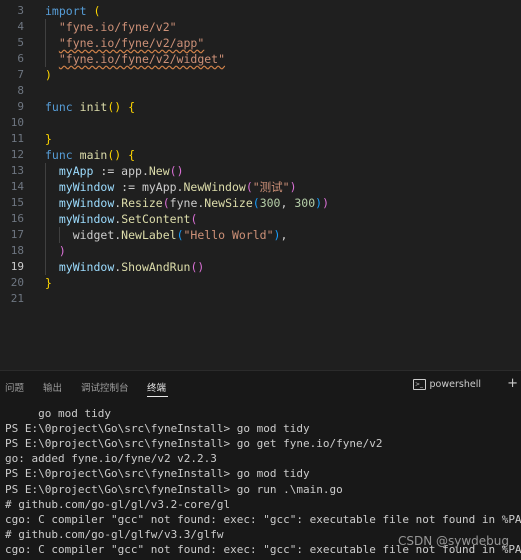 This screenshot has height=560, width=521. Describe the element at coordinates (446, 384) in the screenshot. I see `terminal-shell-selector: >_ powershell` at that location.